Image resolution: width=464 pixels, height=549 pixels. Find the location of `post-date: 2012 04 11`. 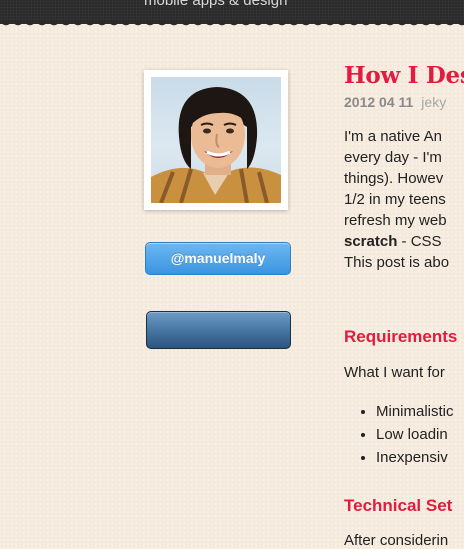

post-date: 2012 04 11 is located at coordinates (379, 102).